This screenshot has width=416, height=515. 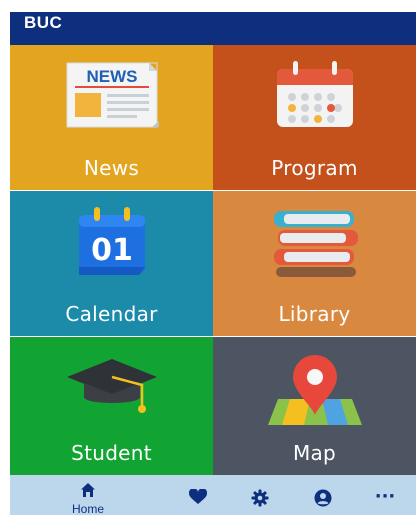 I want to click on calendar-schedule-icon, so click(x=314, y=94).